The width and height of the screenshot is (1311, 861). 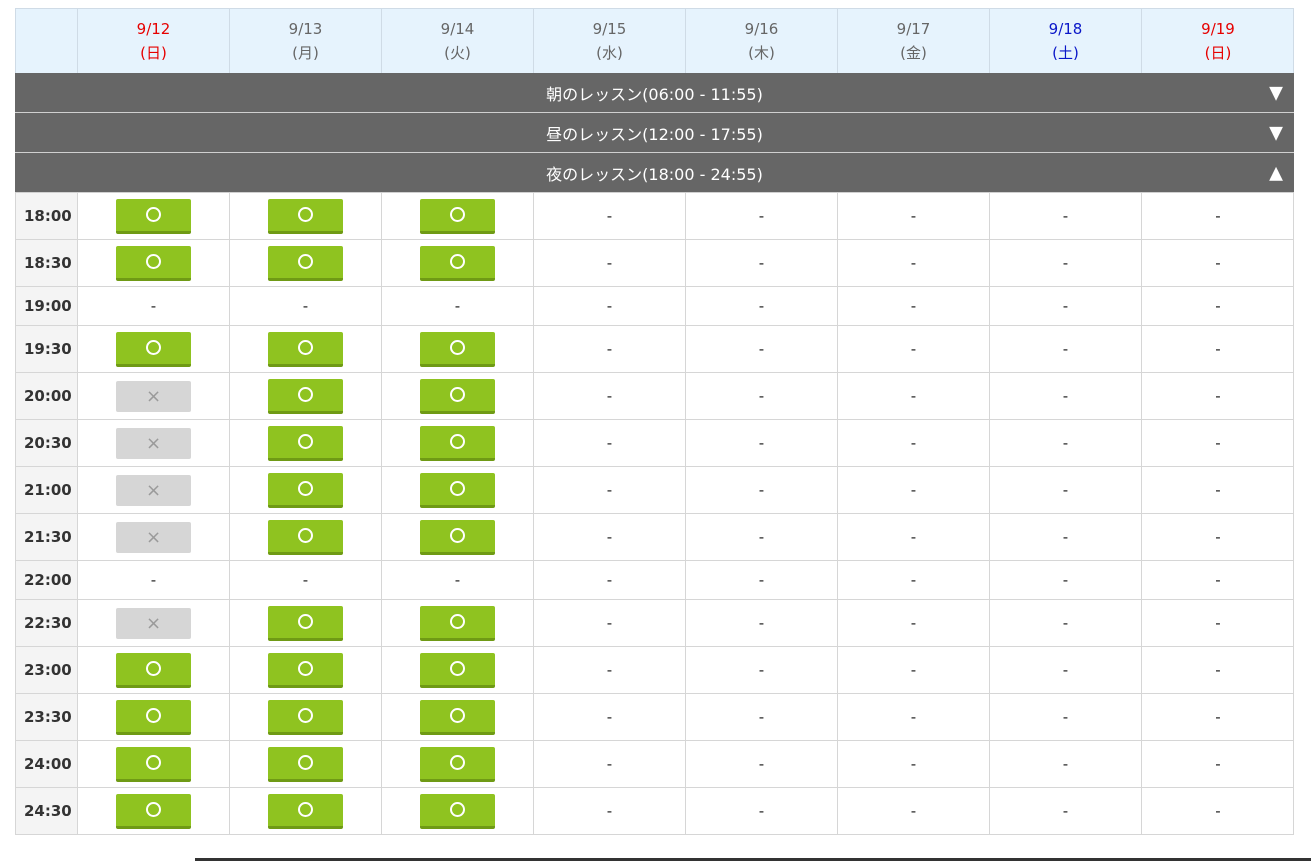 I want to click on time-label: 21:30, so click(x=47, y=537).